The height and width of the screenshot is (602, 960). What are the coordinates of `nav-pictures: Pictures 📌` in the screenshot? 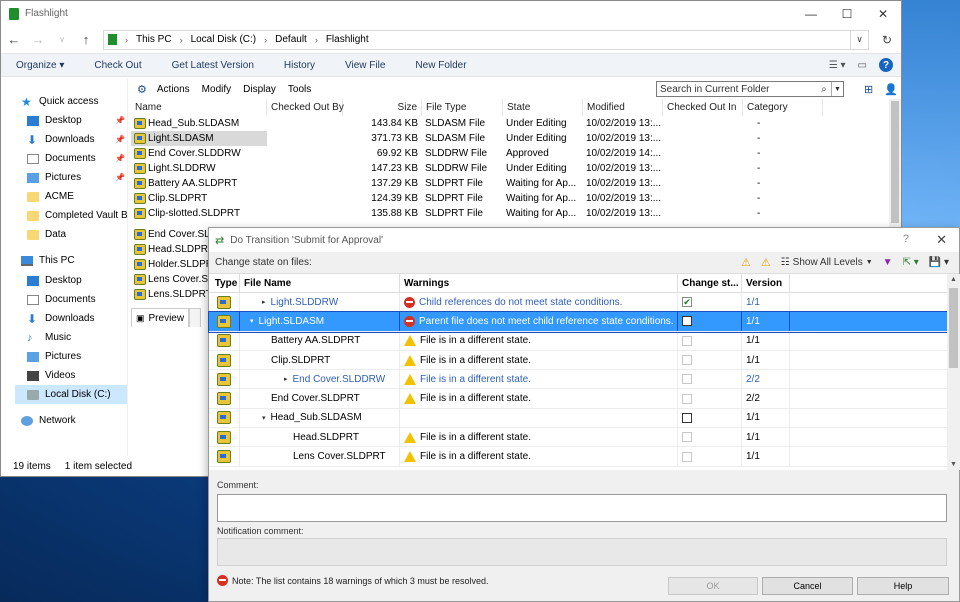 It's located at (77, 177).